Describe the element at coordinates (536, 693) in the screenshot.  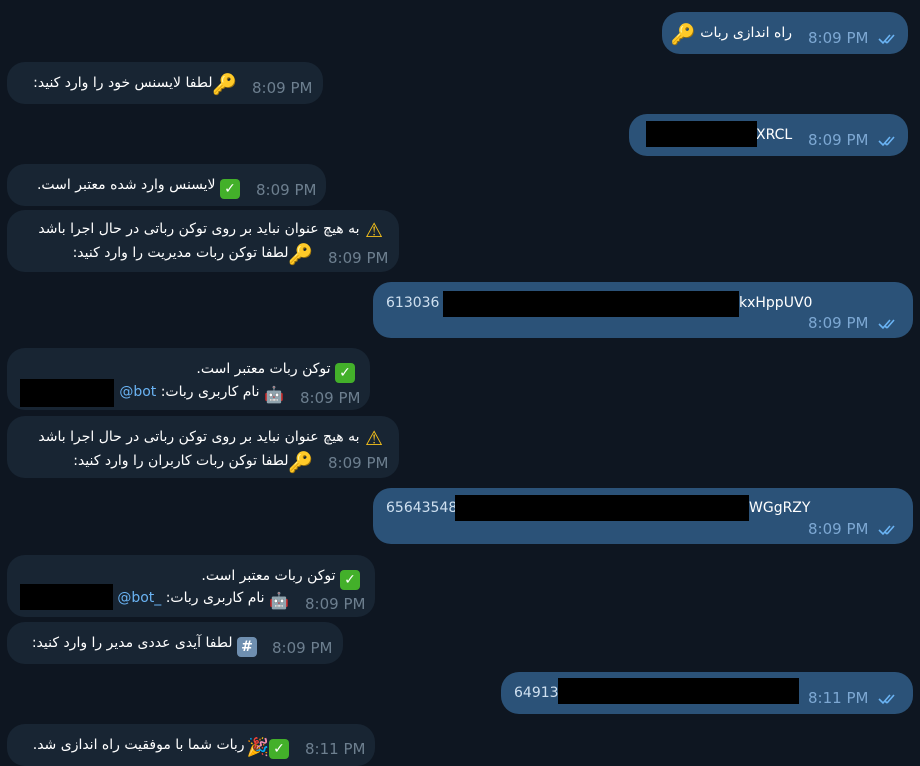
I see `message-text-start: 64913` at that location.